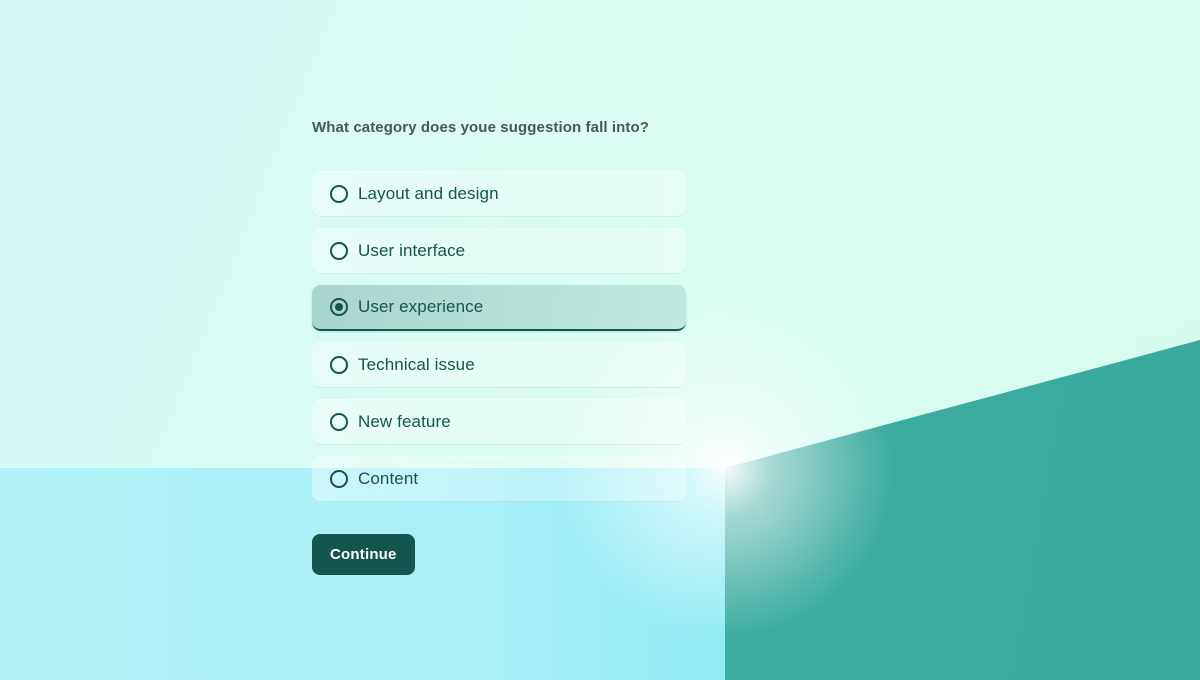 Image resolution: width=1200 pixels, height=680 pixels. What do you see at coordinates (339, 307) in the screenshot?
I see `radio-selected-icon` at bounding box center [339, 307].